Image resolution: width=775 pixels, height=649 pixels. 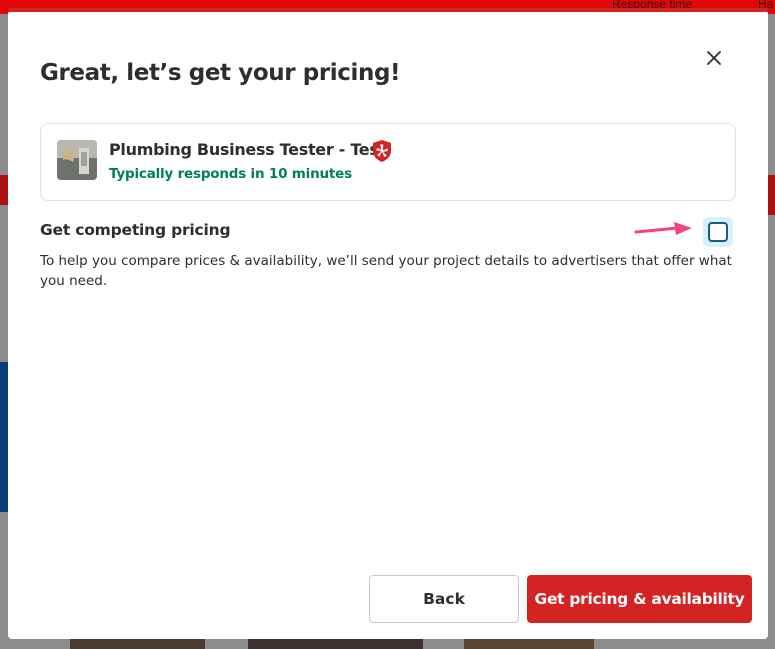 I want to click on business-name: Plumbing Business Tester - Test, so click(x=247, y=149).